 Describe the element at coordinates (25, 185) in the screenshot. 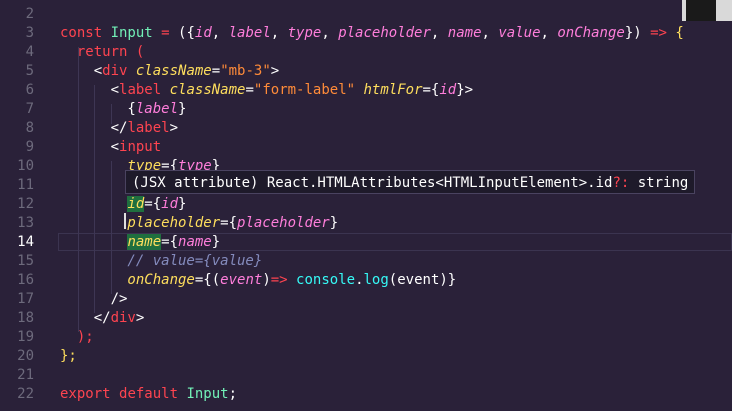

I see `line-number: 11` at that location.